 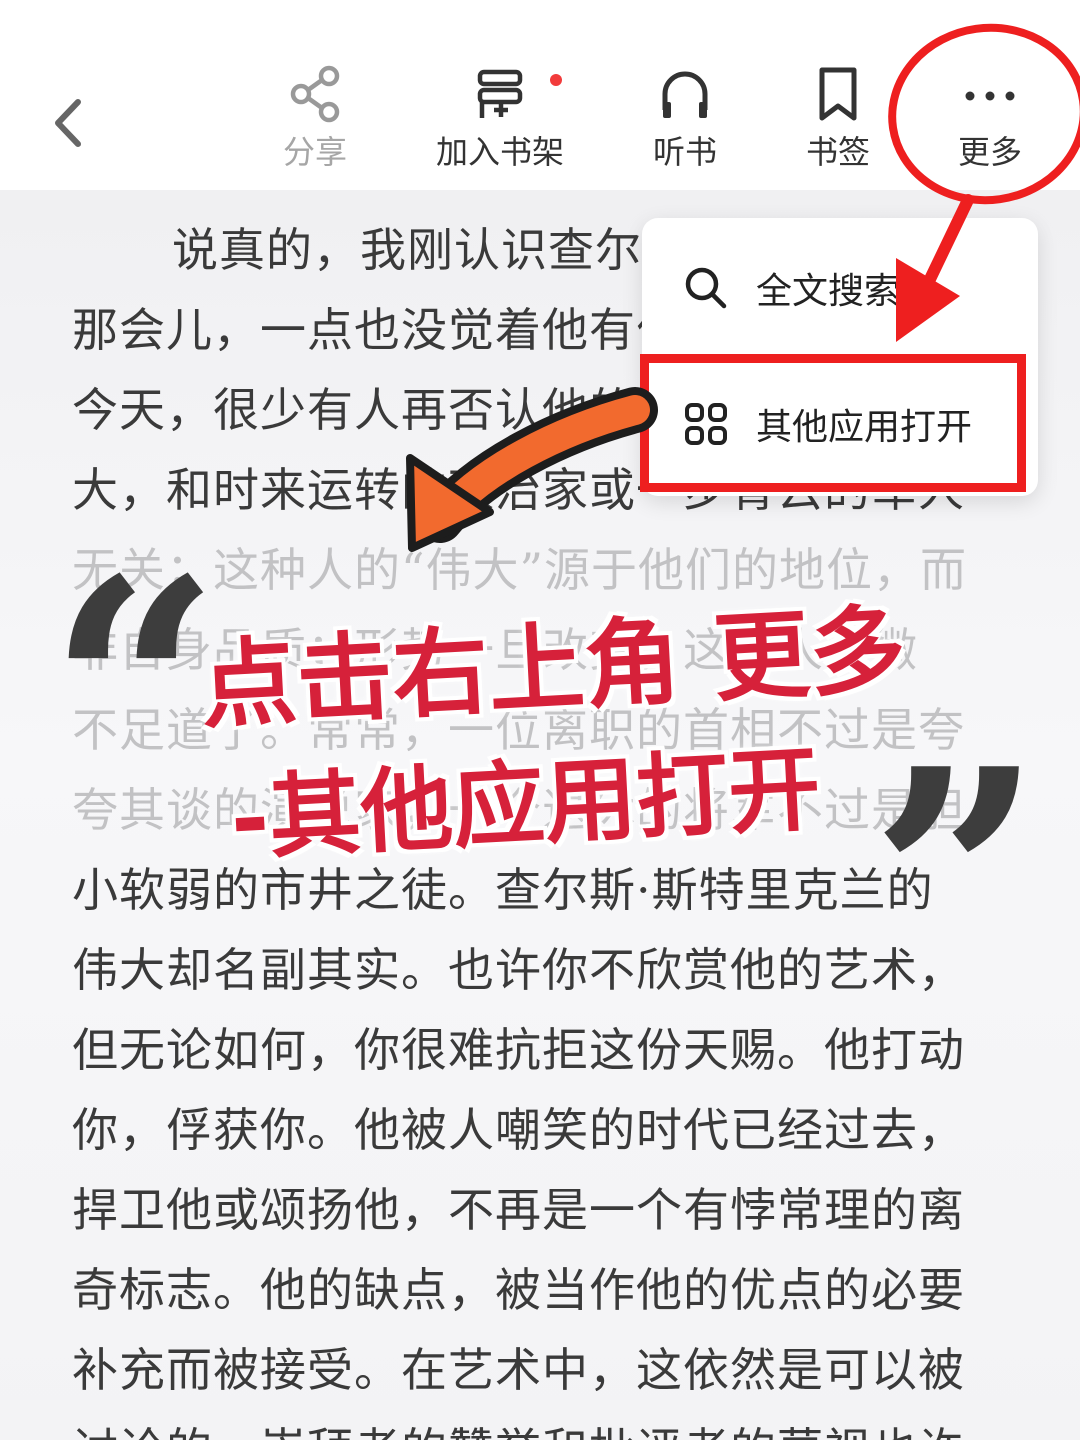 What do you see at coordinates (990, 122) in the screenshot?
I see `more-button: 更多` at bounding box center [990, 122].